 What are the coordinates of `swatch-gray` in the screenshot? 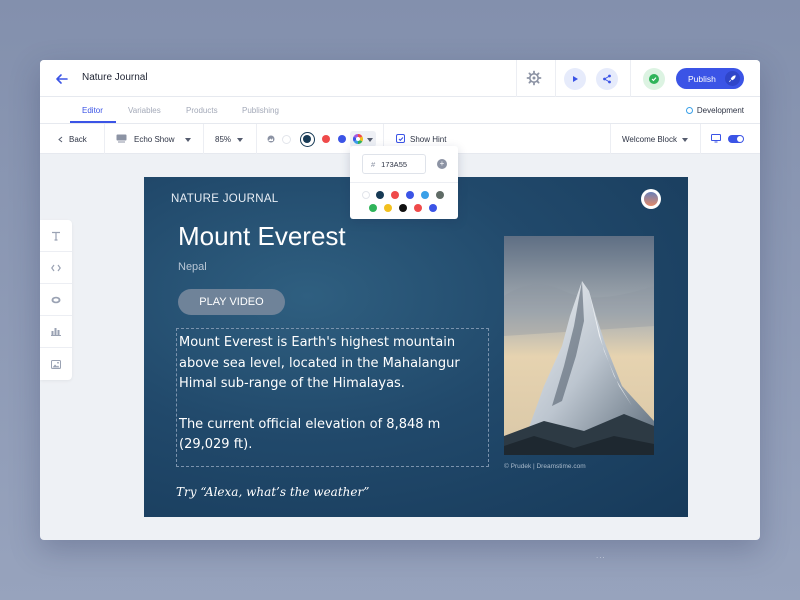 It's located at (440, 195).